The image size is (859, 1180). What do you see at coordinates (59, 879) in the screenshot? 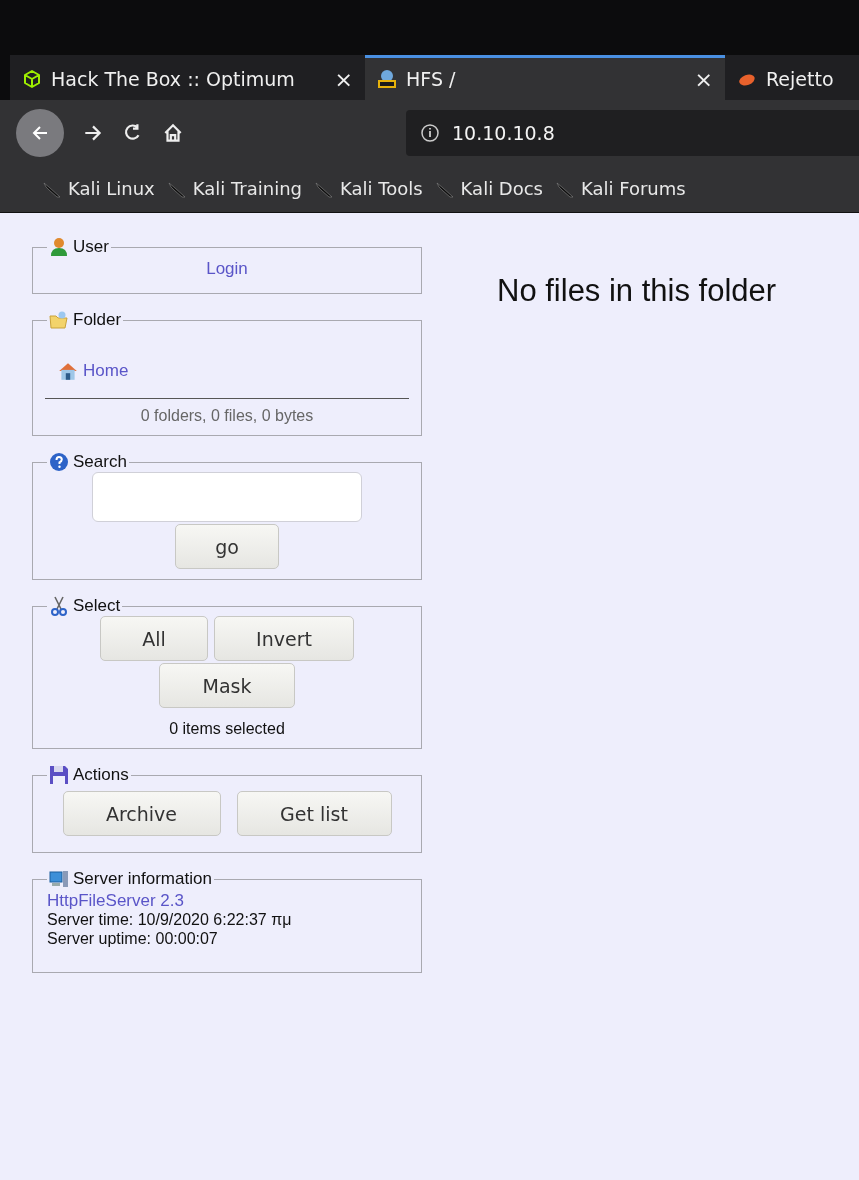
I see `computer-icon` at bounding box center [59, 879].